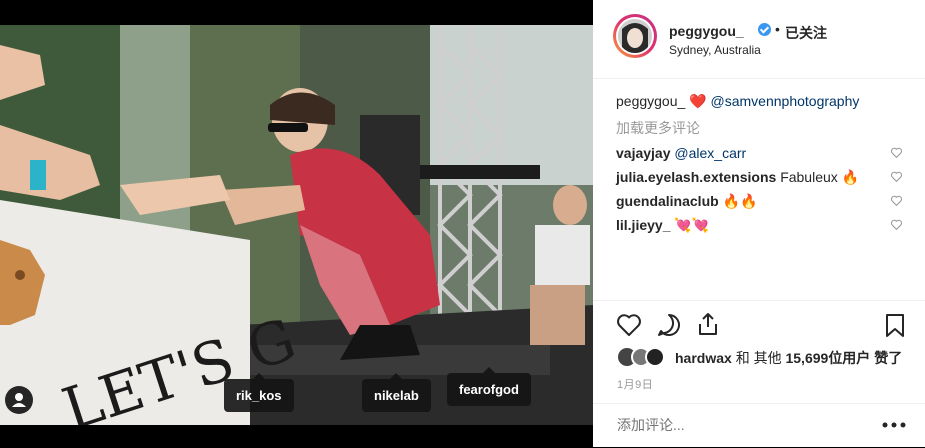  Describe the element at coordinates (894, 425) in the screenshot. I see `more-icon` at that location.